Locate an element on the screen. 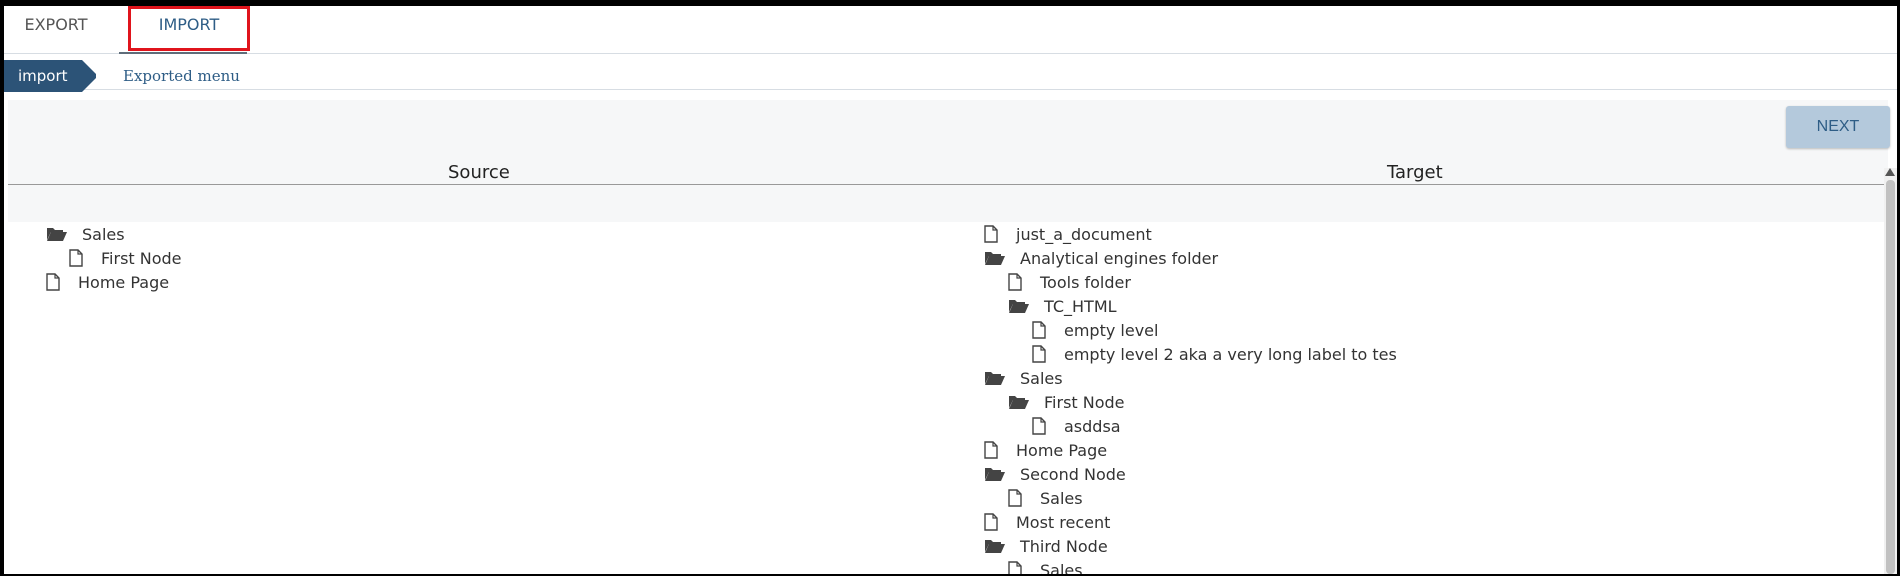 The image size is (1900, 576). tree-node: just_a_document is located at coordinates (1068, 234).